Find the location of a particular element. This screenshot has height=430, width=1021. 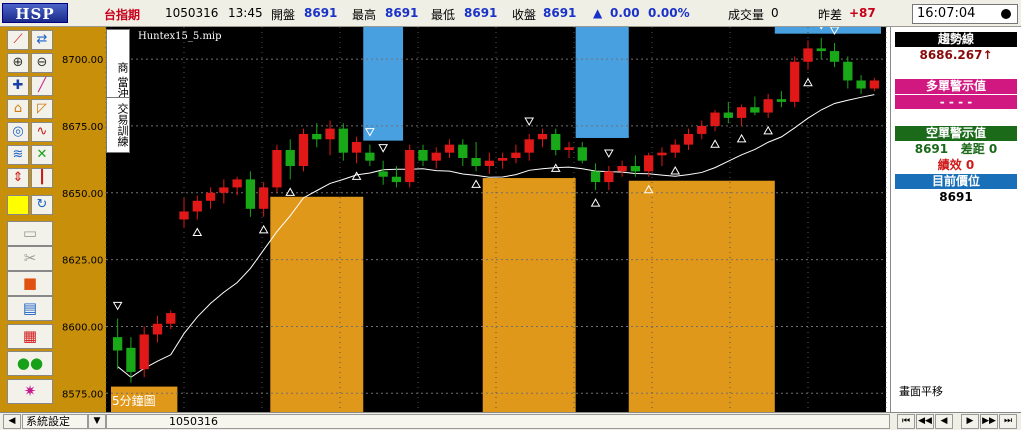

zoom-out-icon: ⊖ is located at coordinates (42, 63).